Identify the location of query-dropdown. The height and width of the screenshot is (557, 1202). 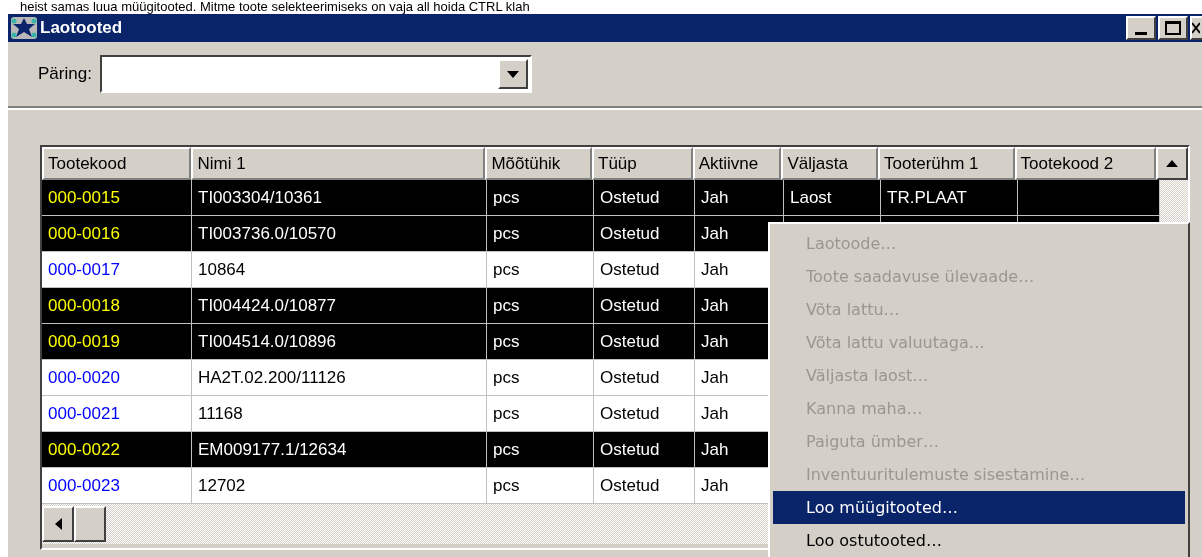
(315, 74).